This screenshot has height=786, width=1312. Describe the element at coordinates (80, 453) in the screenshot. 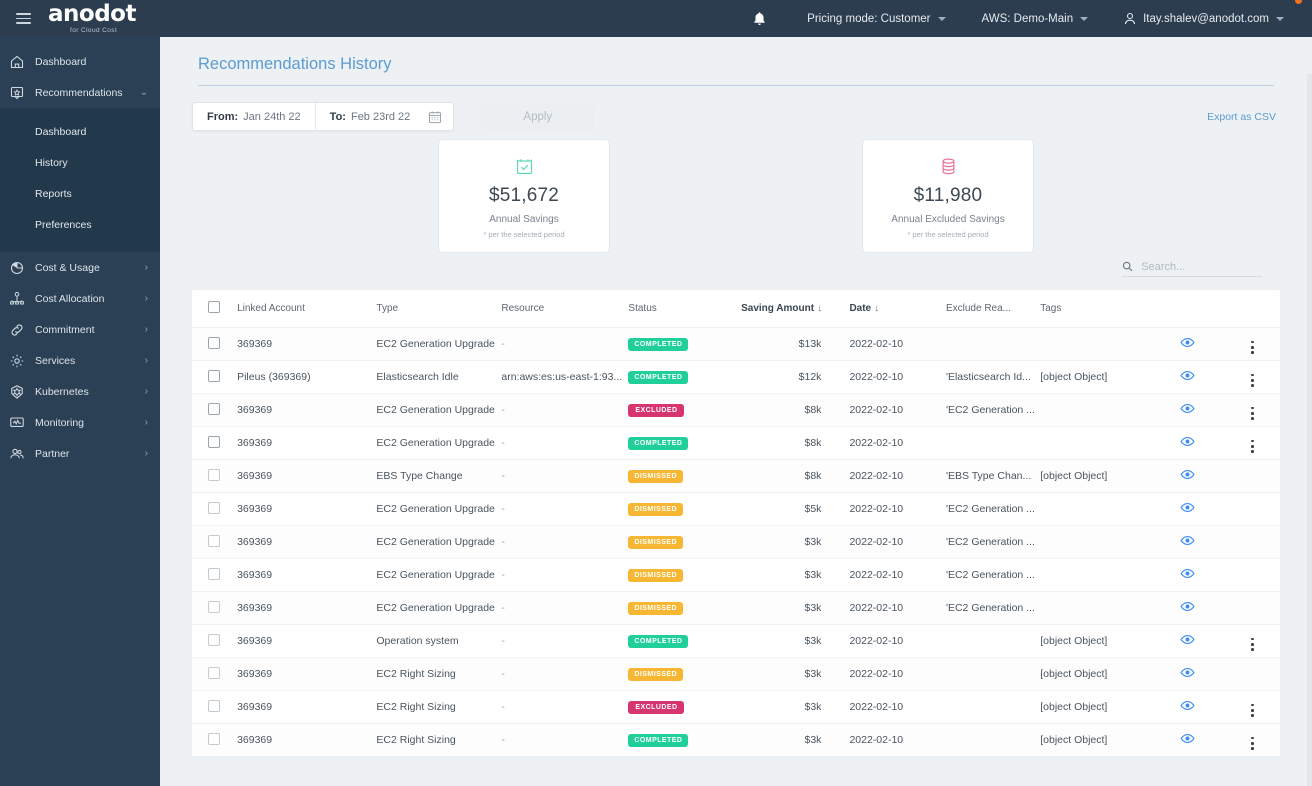

I see `sidebar-item-partner: Partner ›` at that location.